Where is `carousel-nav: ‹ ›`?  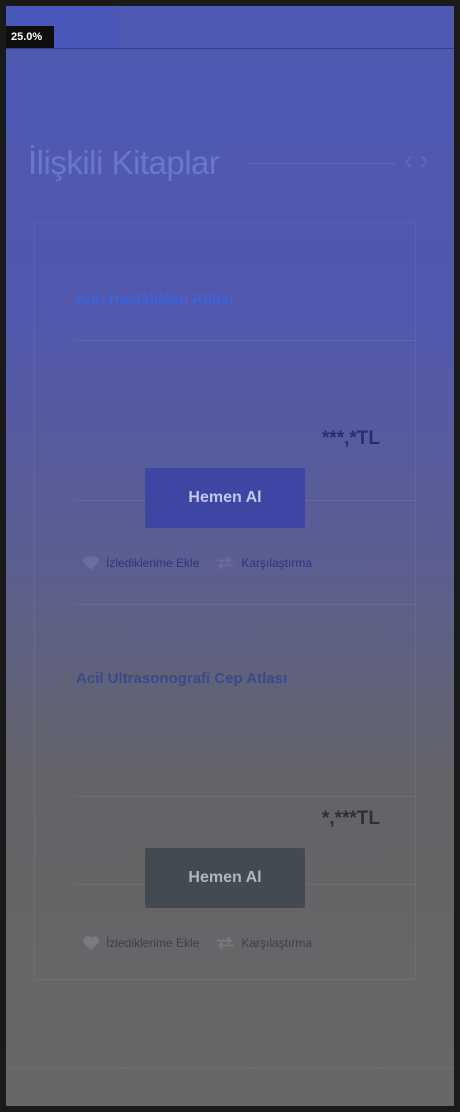 carousel-nav: ‹ › is located at coordinates (416, 160).